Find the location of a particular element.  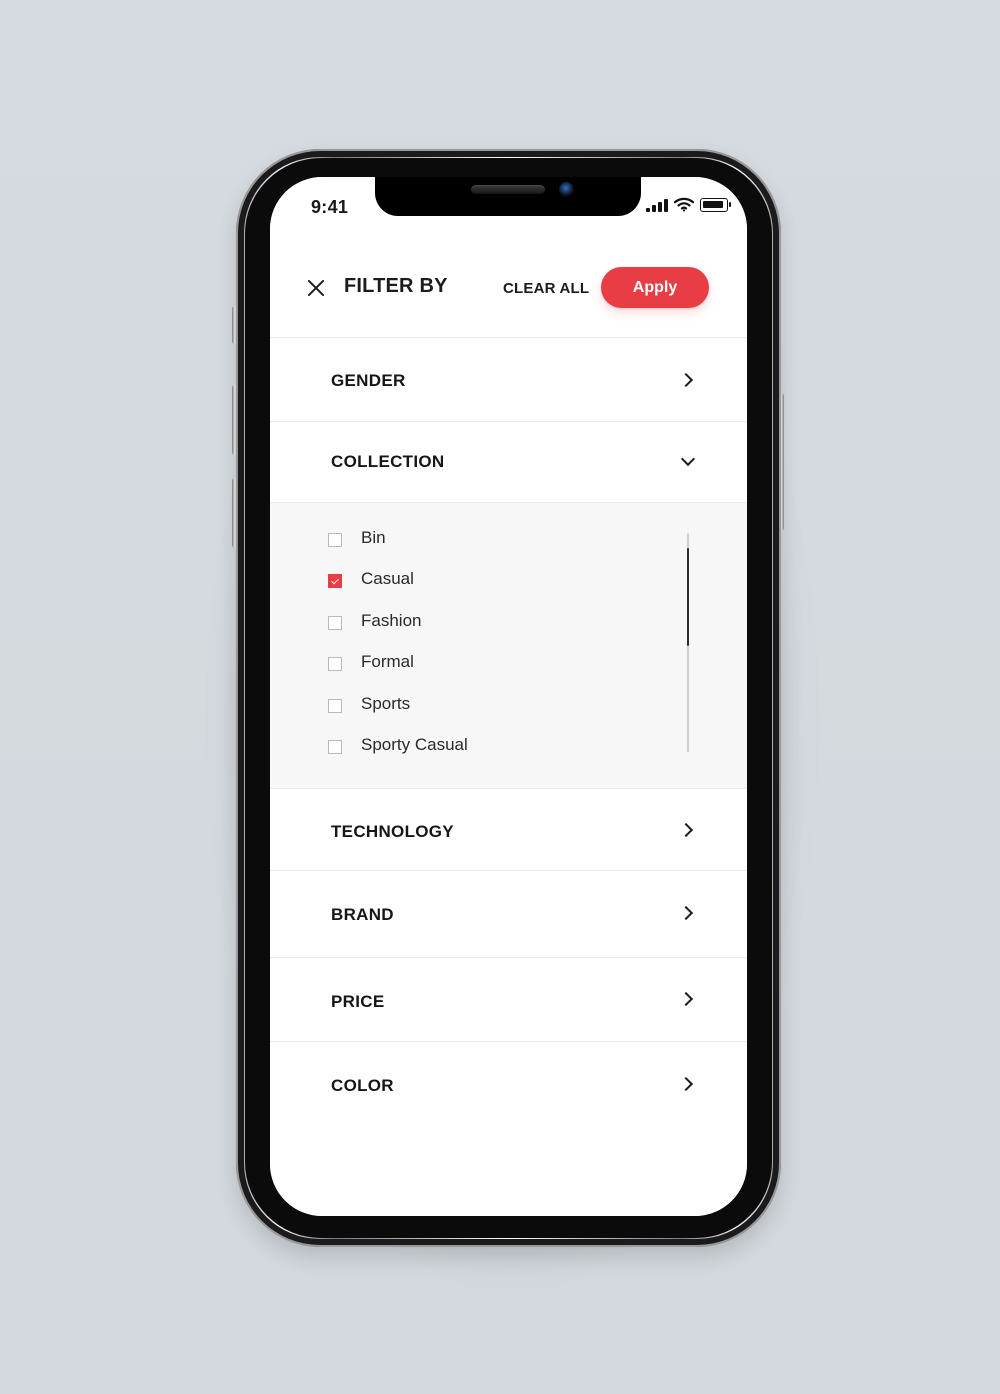

checkbox-checked-icon is located at coordinates (335, 581).